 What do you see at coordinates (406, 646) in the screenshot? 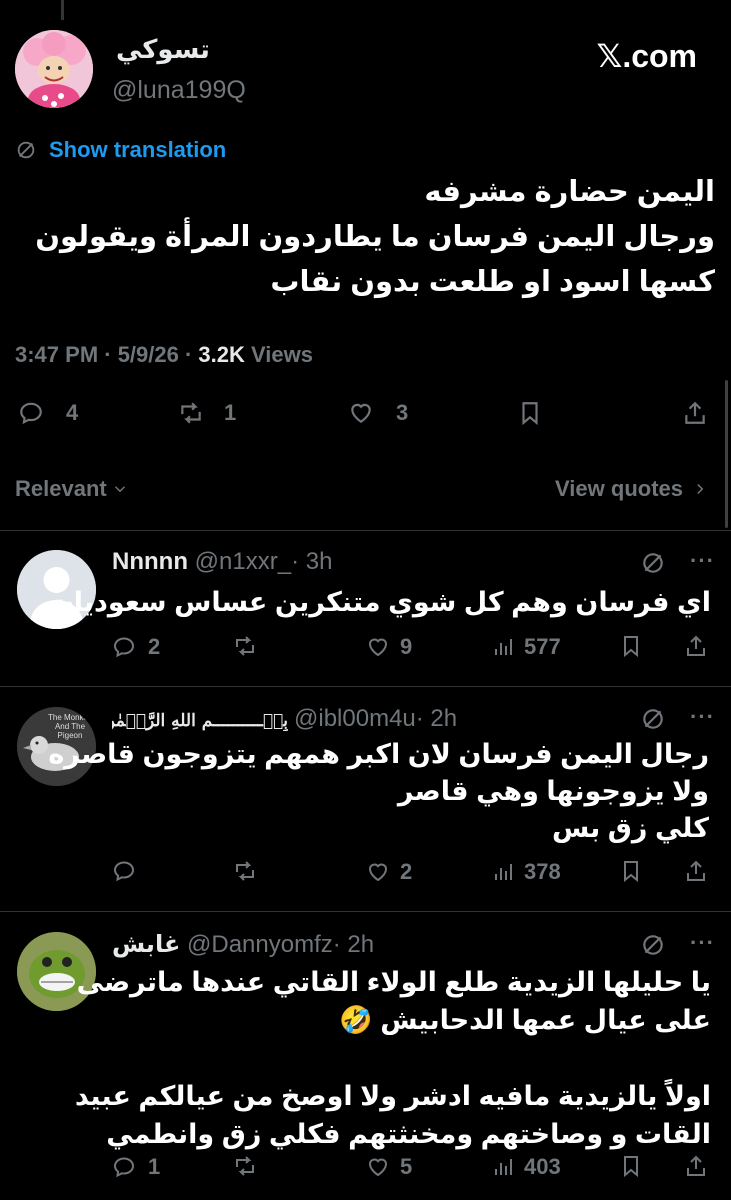
I see `like-count: 9` at bounding box center [406, 646].